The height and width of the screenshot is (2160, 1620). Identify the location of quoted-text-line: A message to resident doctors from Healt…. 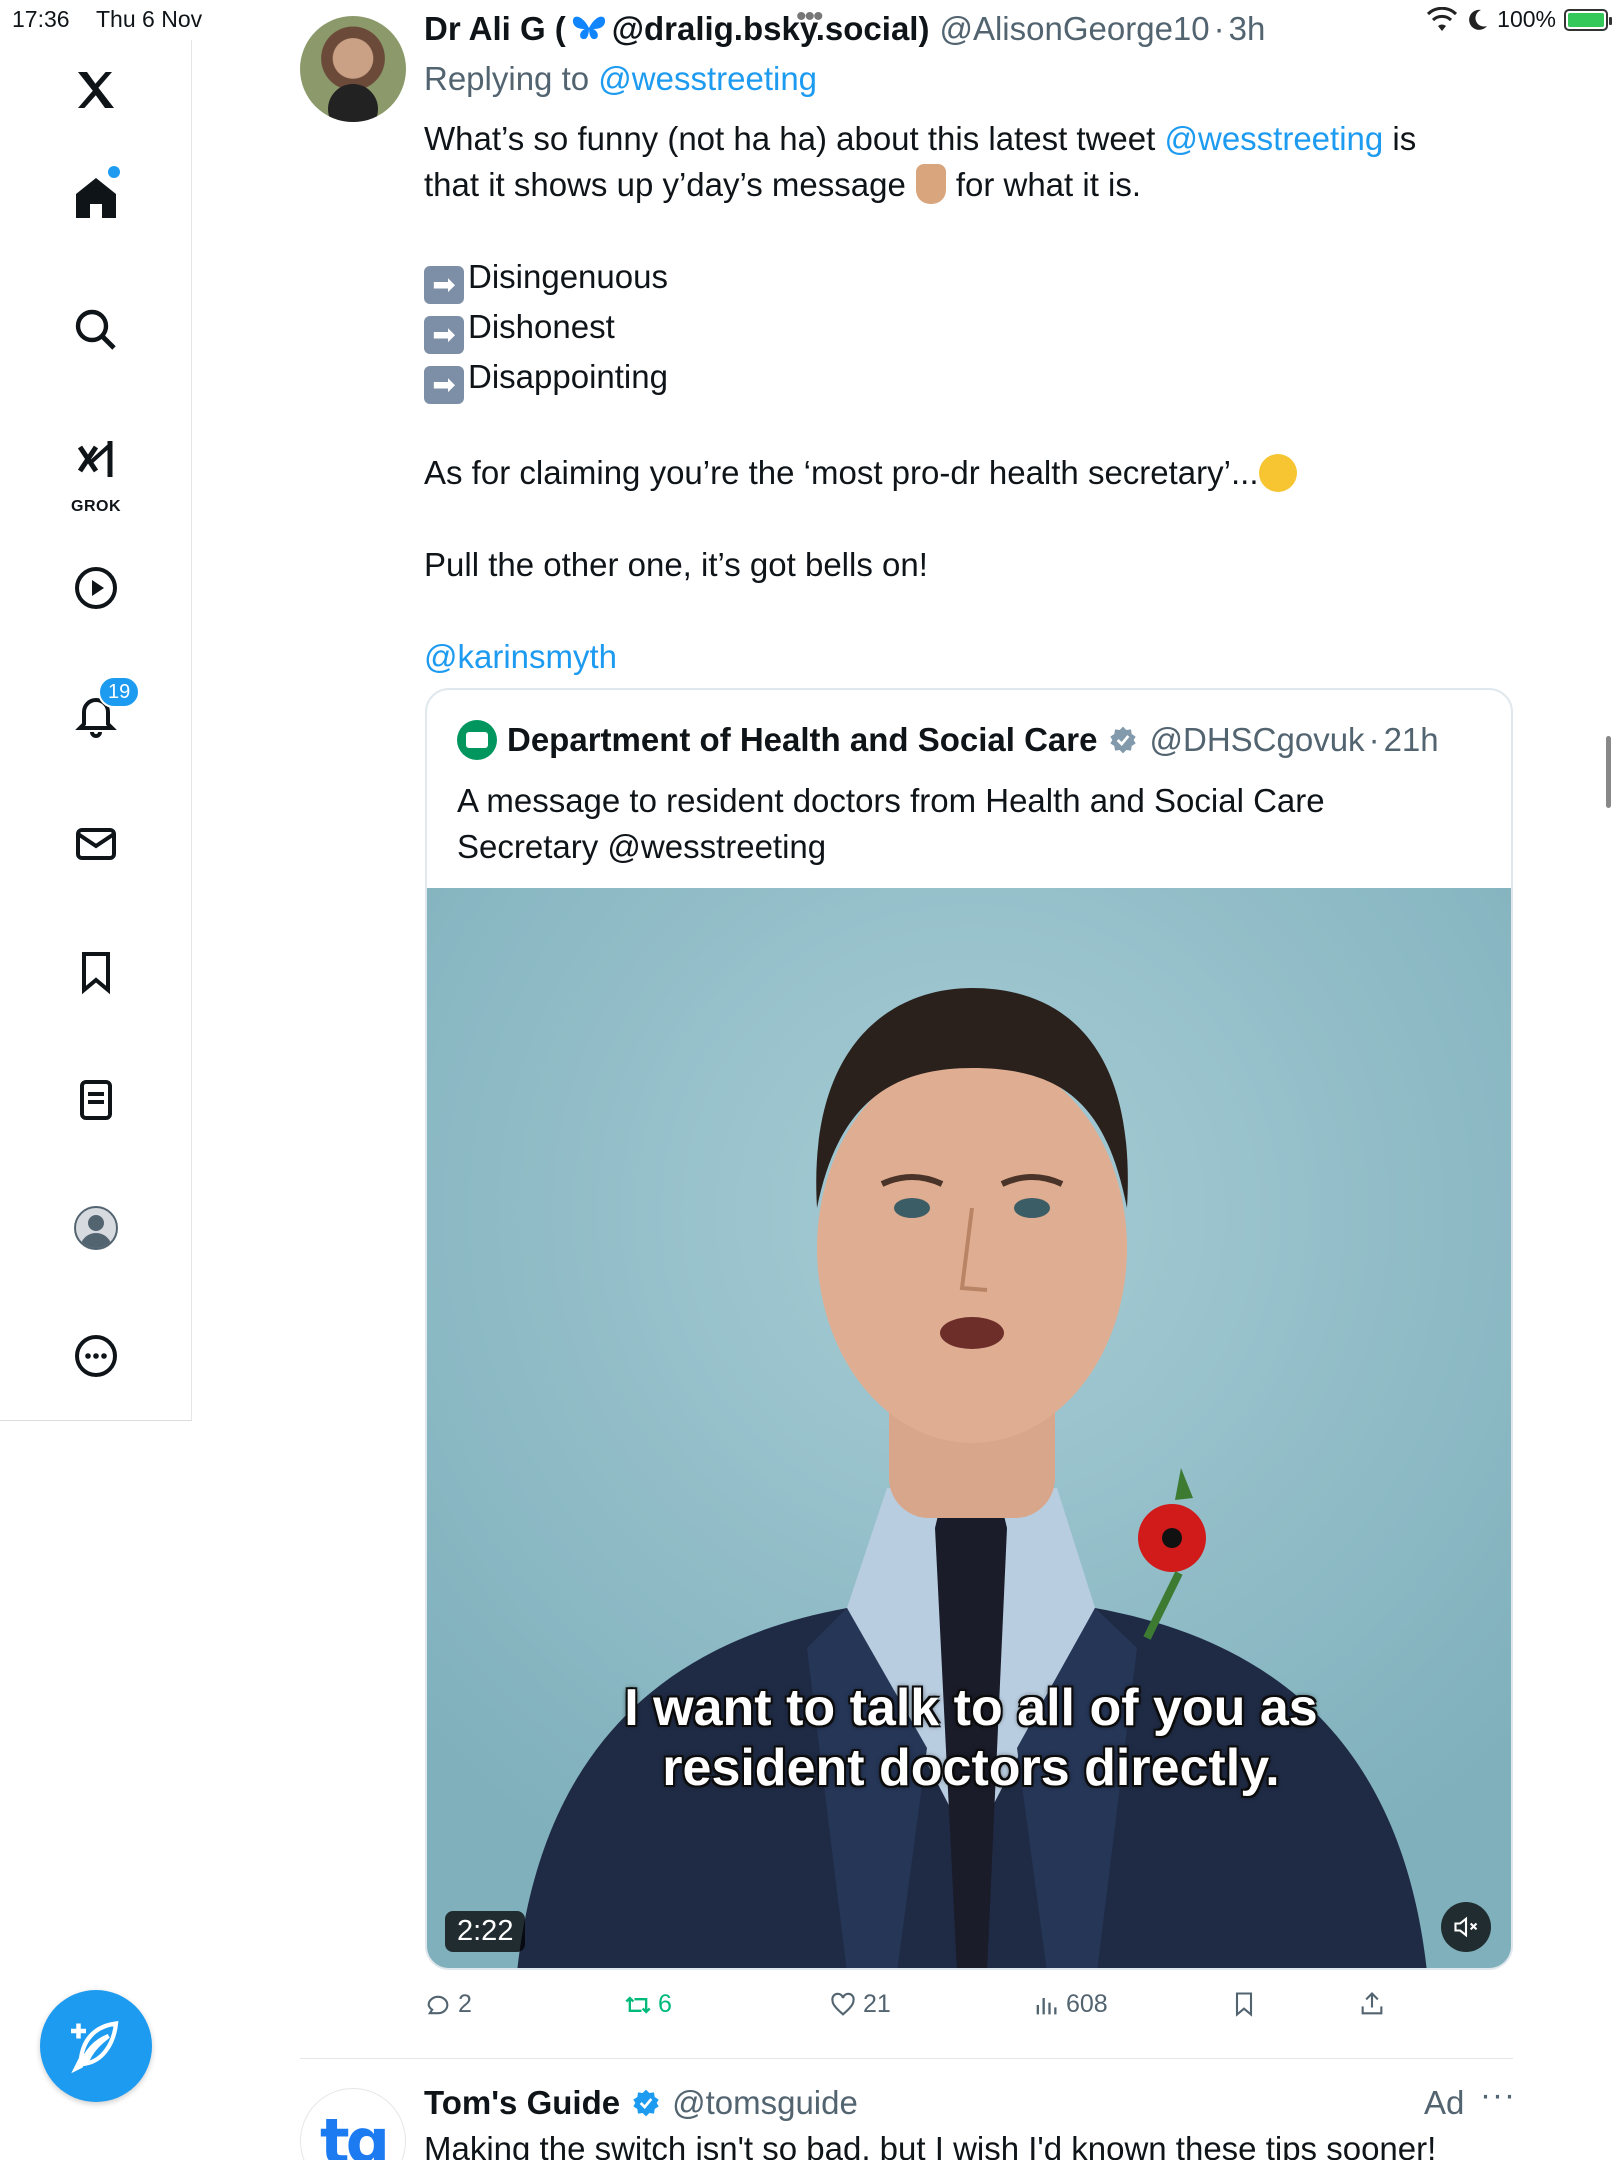
(891, 800).